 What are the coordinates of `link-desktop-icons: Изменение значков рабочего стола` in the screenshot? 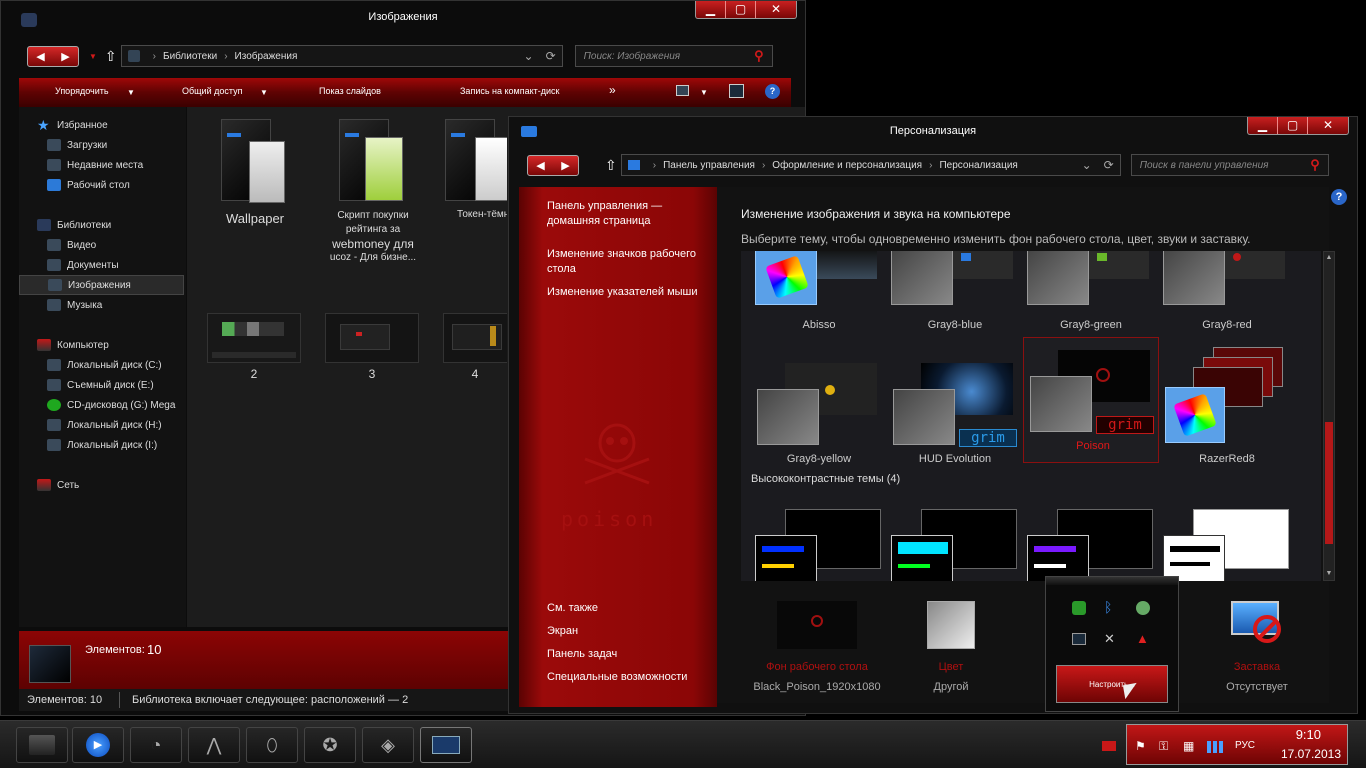 It's located at (621, 262).